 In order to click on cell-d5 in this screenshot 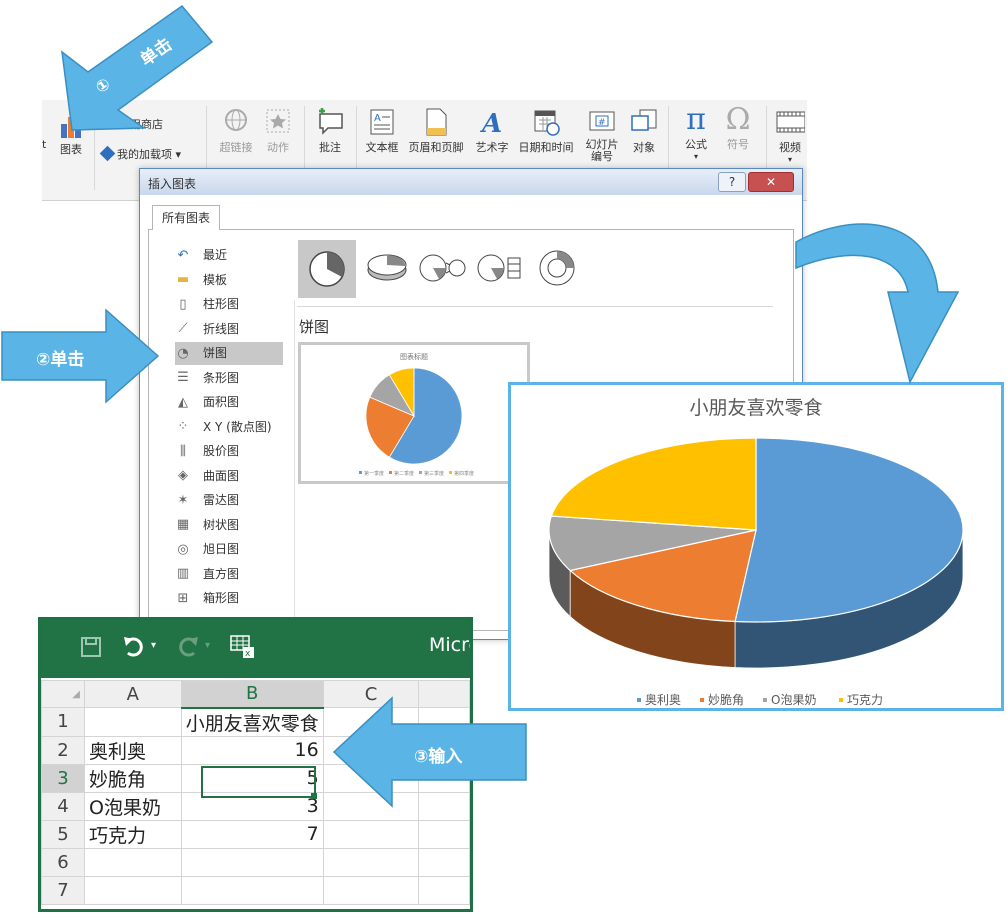, I will do `click(444, 834)`.